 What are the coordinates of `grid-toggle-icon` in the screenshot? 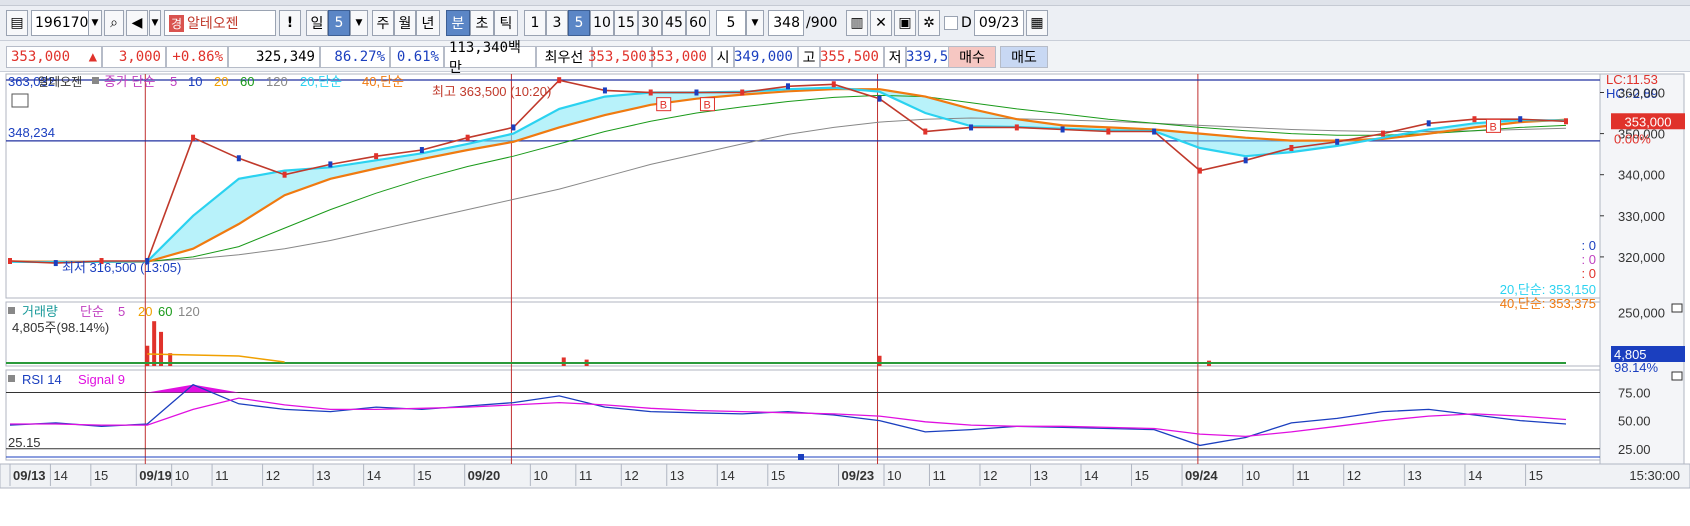 It's located at (20, 100).